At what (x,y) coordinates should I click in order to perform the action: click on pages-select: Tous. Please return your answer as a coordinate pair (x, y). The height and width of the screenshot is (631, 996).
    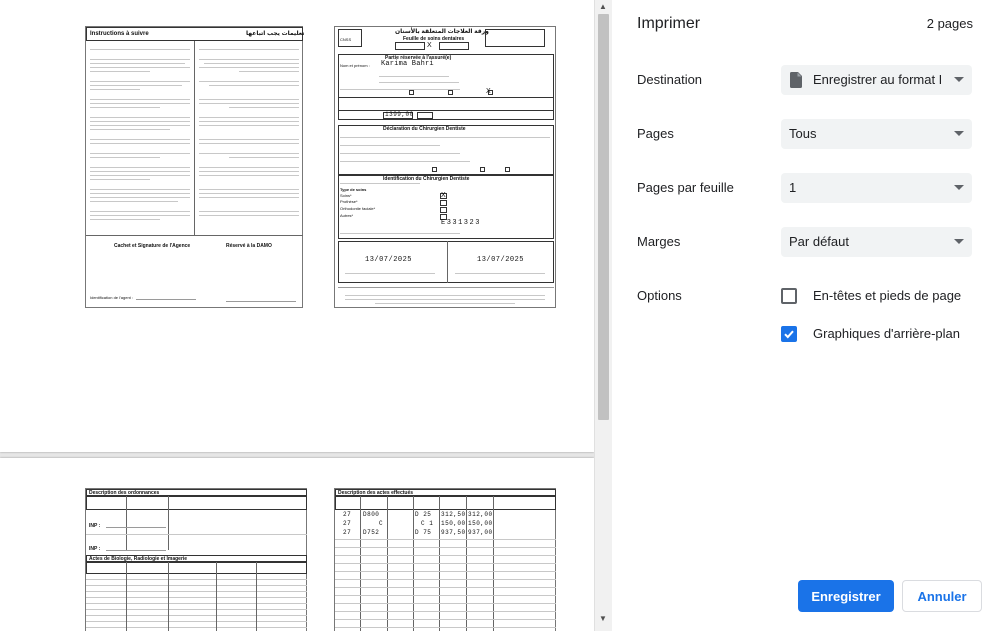
    Looking at the image, I should click on (876, 134).